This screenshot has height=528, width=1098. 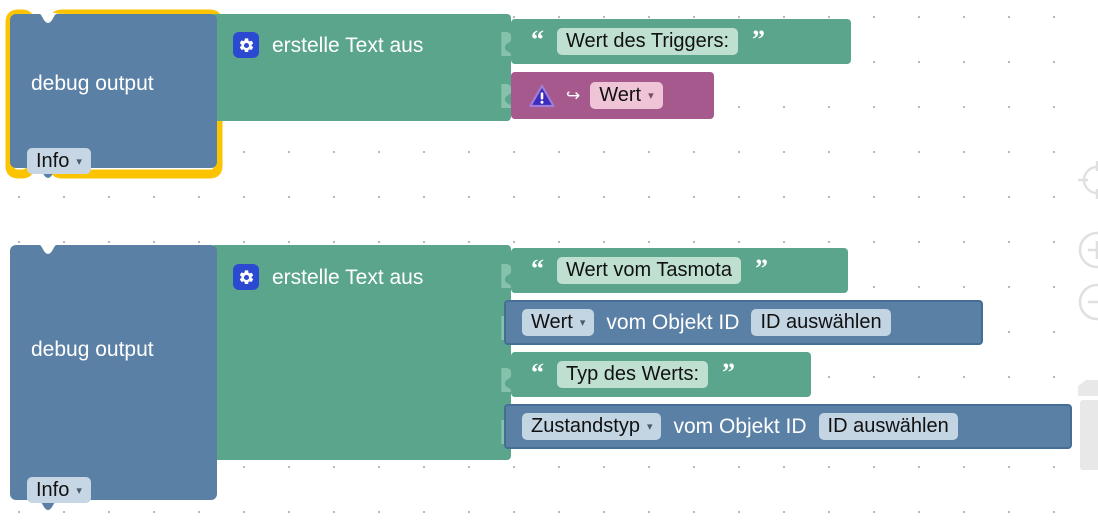 I want to click on state-type-value: Zustandstyp, so click(x=585, y=426).